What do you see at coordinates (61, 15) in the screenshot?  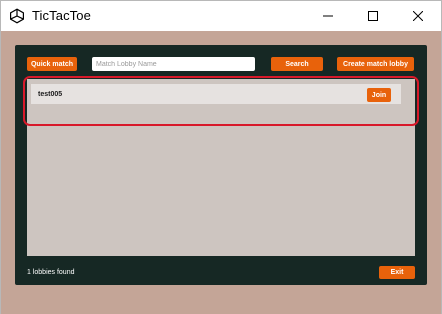 I see `window-title: TicTacToe` at bounding box center [61, 15].